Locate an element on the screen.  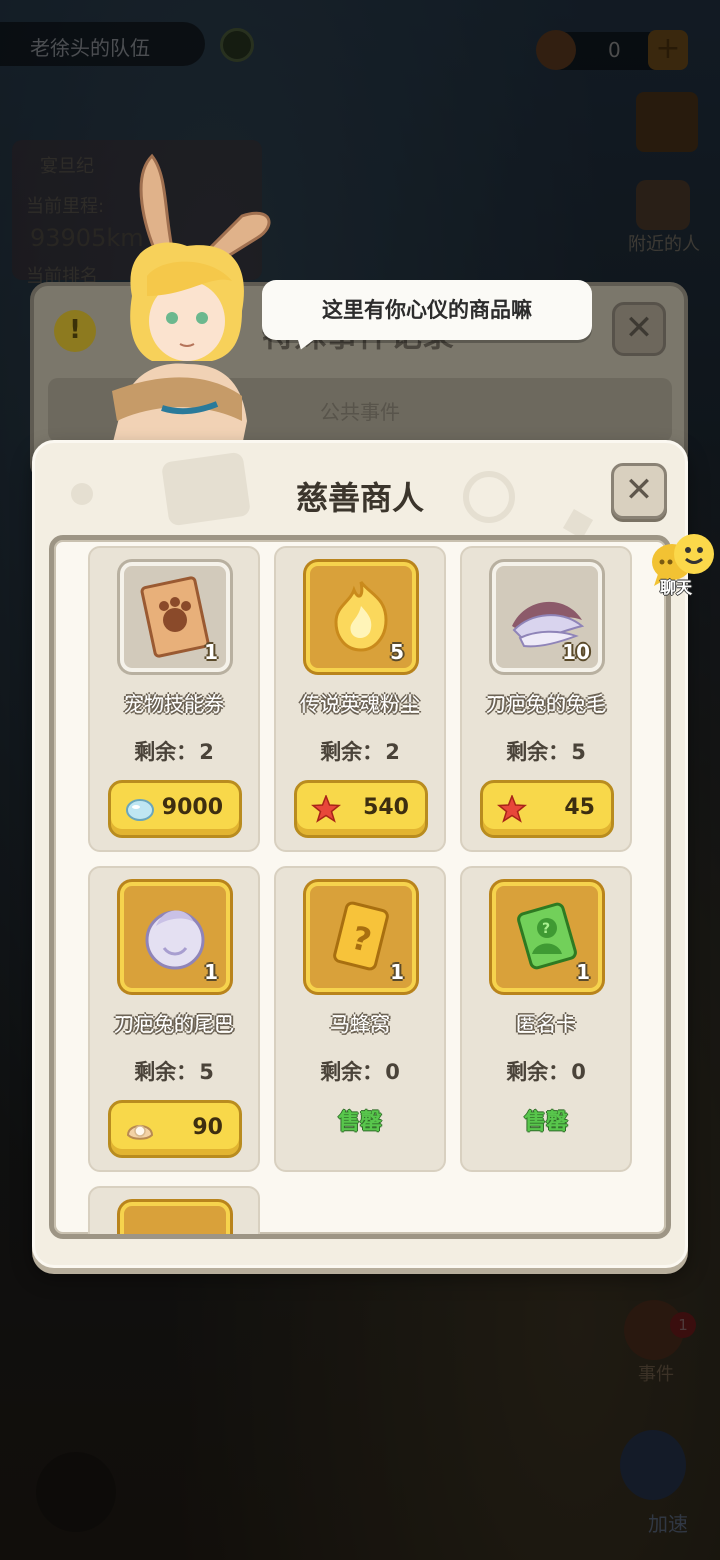
shop-item-card: 1 宠物技能券 剩余：2 9000 is located at coordinates (174, 699).